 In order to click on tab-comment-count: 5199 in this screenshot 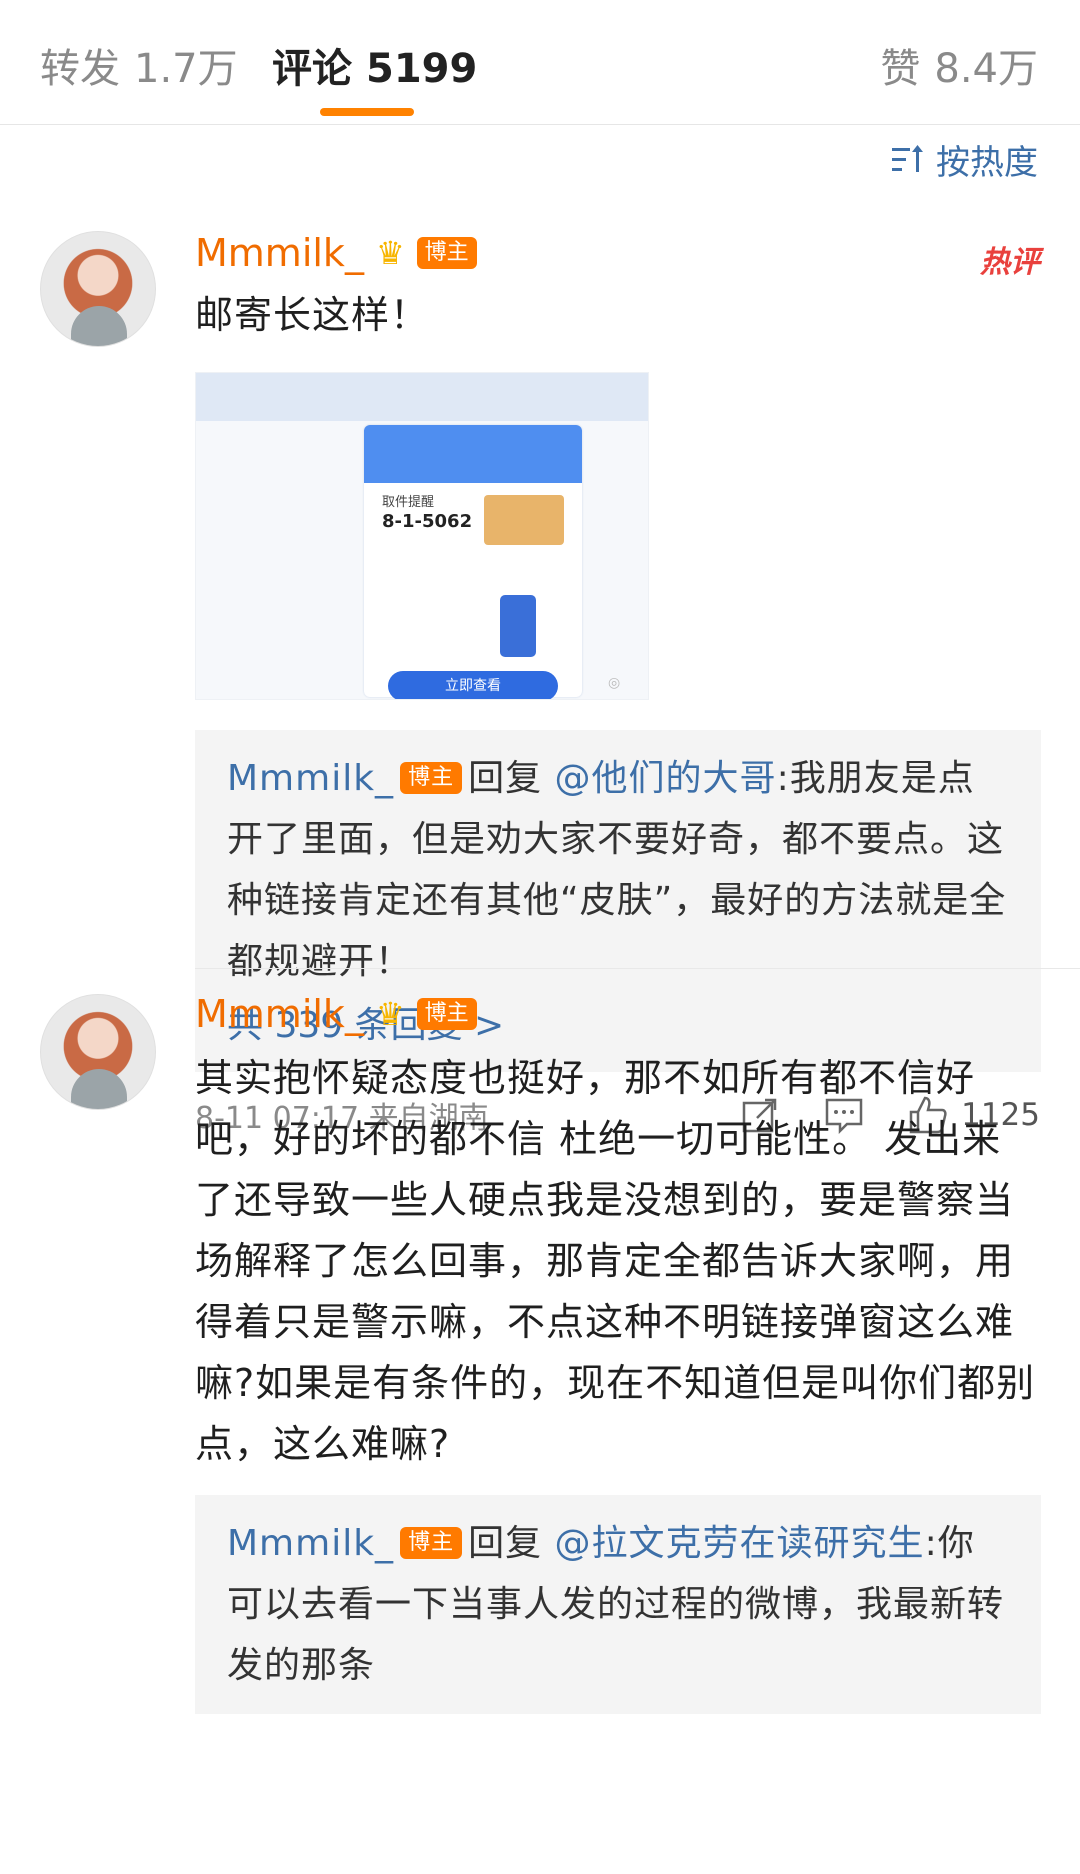, I will do `click(422, 69)`.